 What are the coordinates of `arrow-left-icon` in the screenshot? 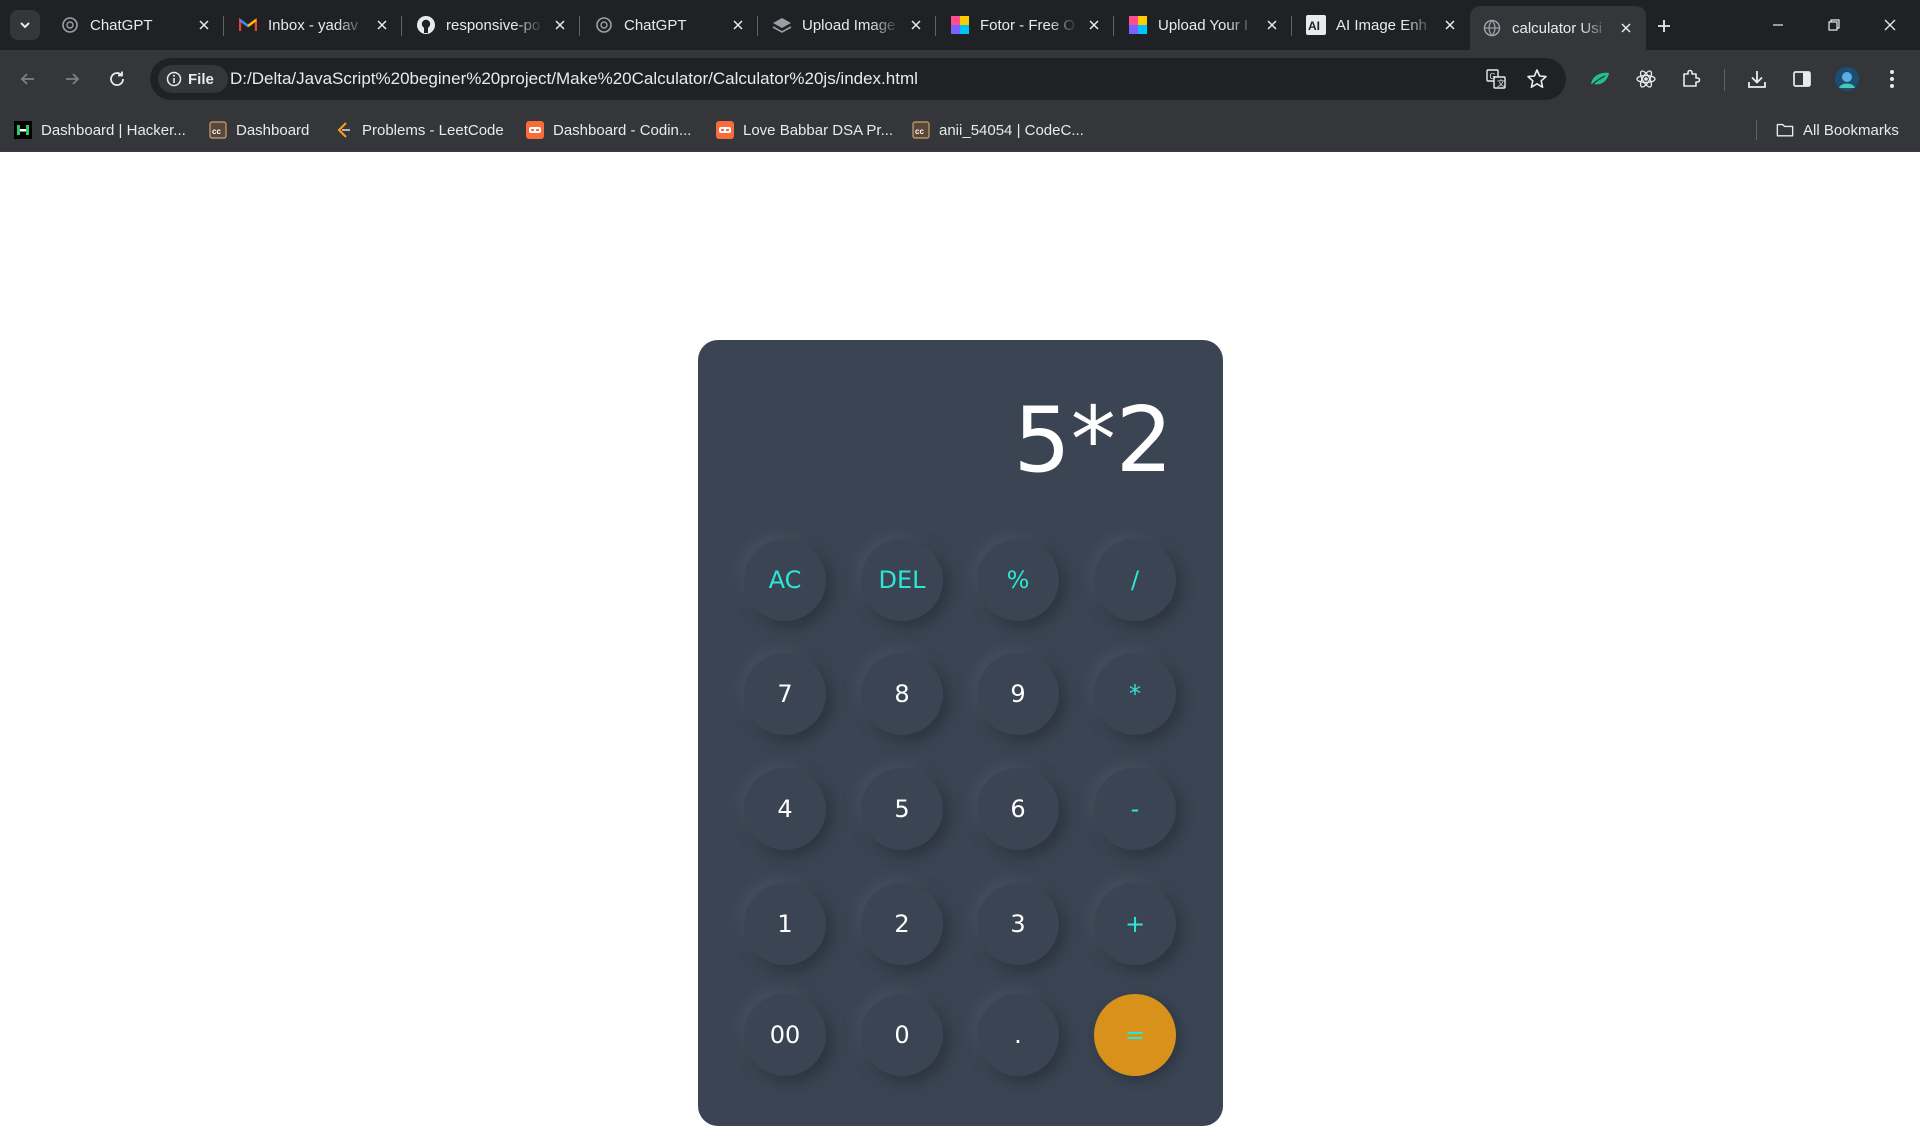 It's located at (27, 79).